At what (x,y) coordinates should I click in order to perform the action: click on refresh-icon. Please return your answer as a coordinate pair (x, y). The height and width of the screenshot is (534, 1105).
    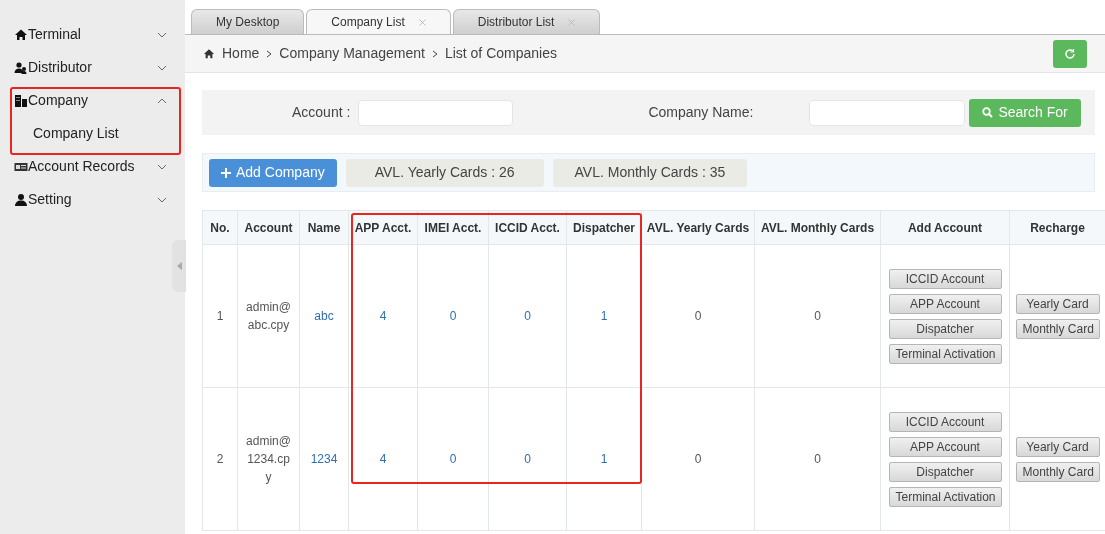
    Looking at the image, I should click on (1070, 53).